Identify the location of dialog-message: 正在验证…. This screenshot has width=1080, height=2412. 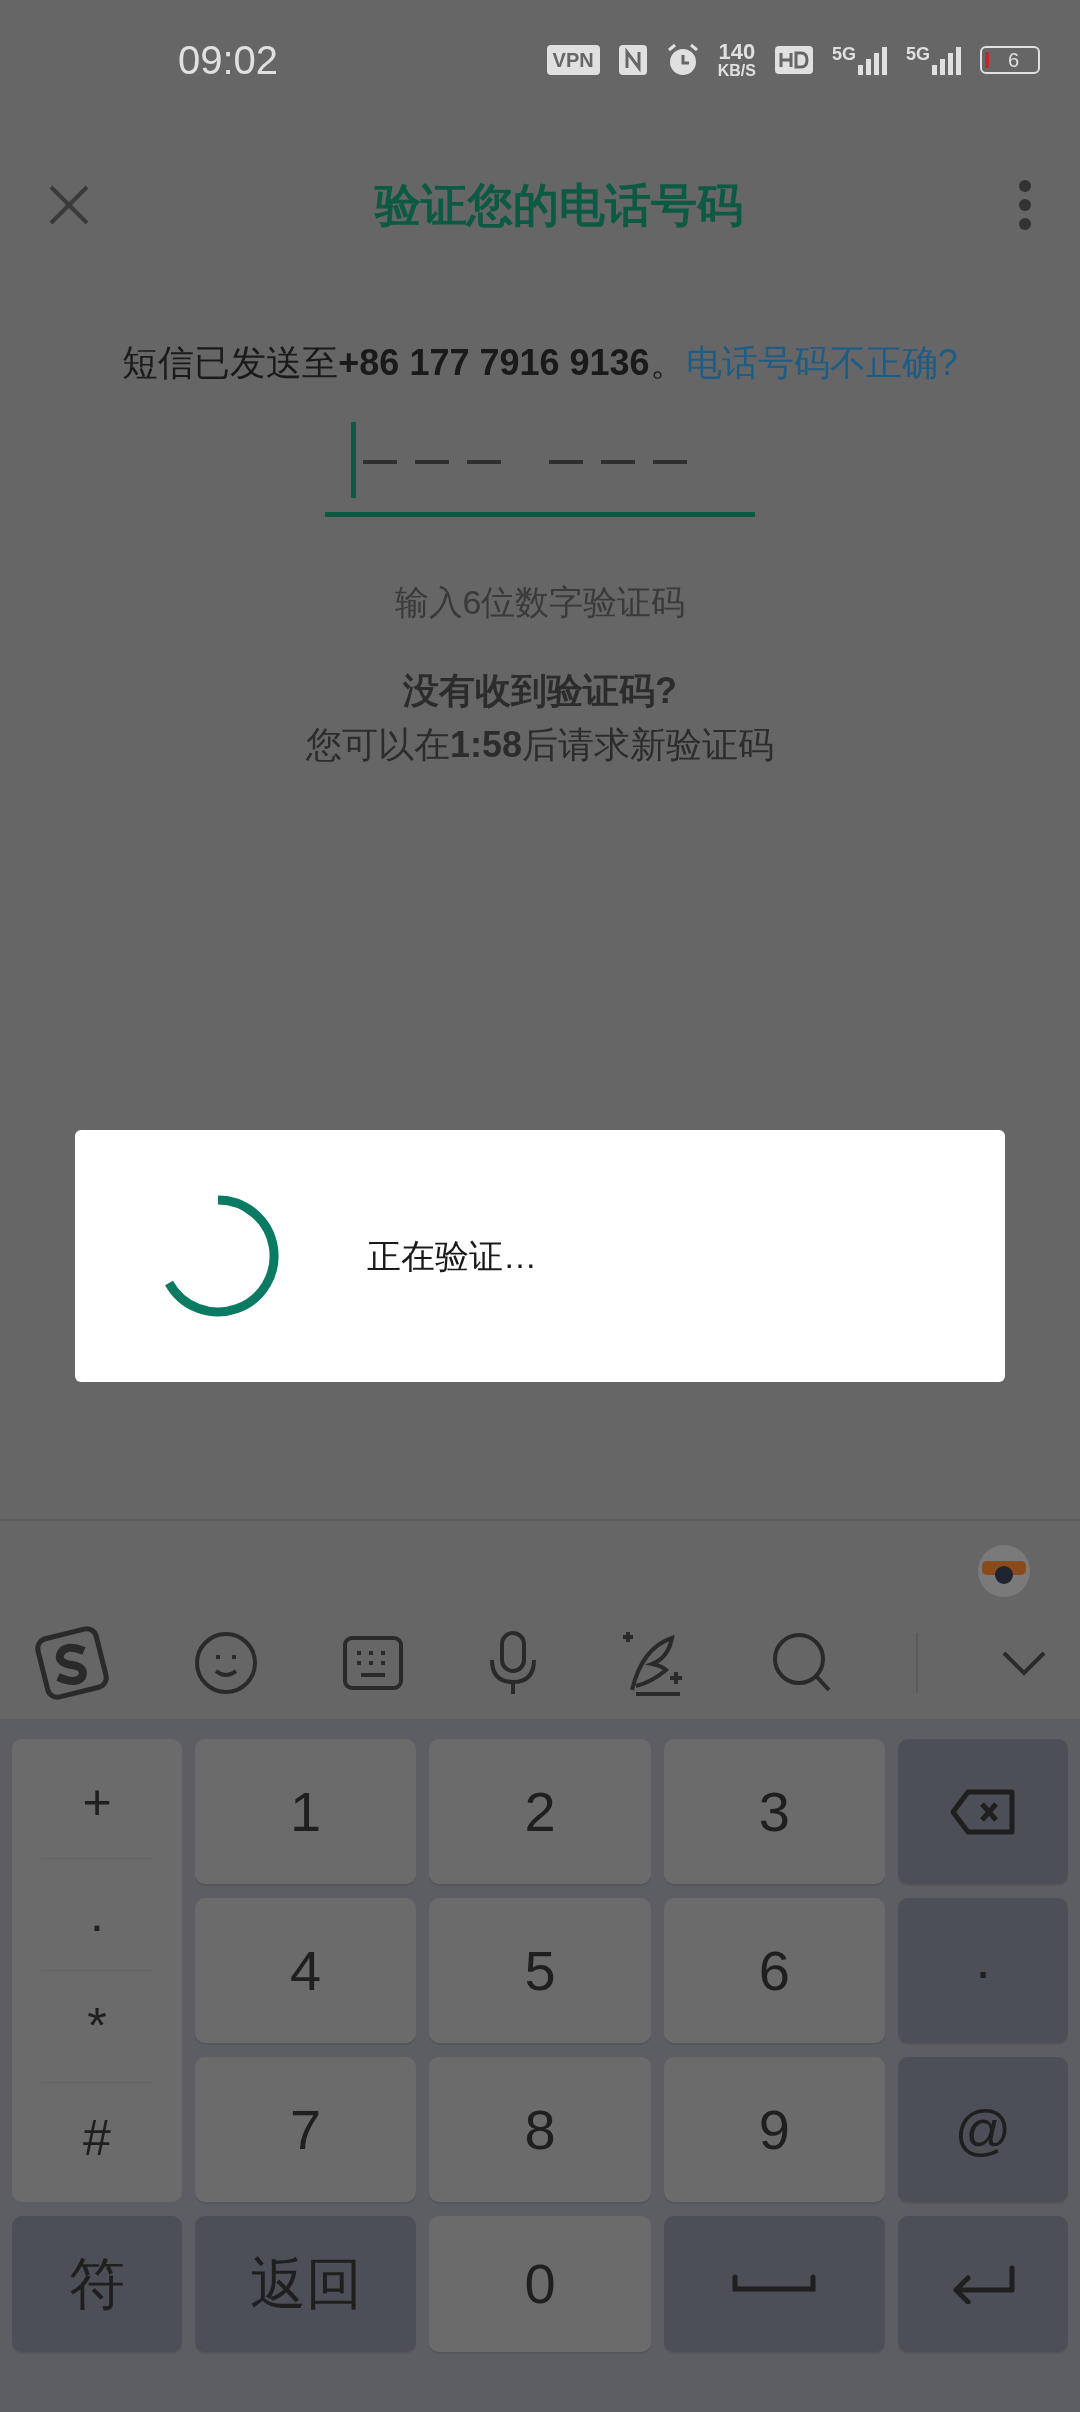
(452, 1256).